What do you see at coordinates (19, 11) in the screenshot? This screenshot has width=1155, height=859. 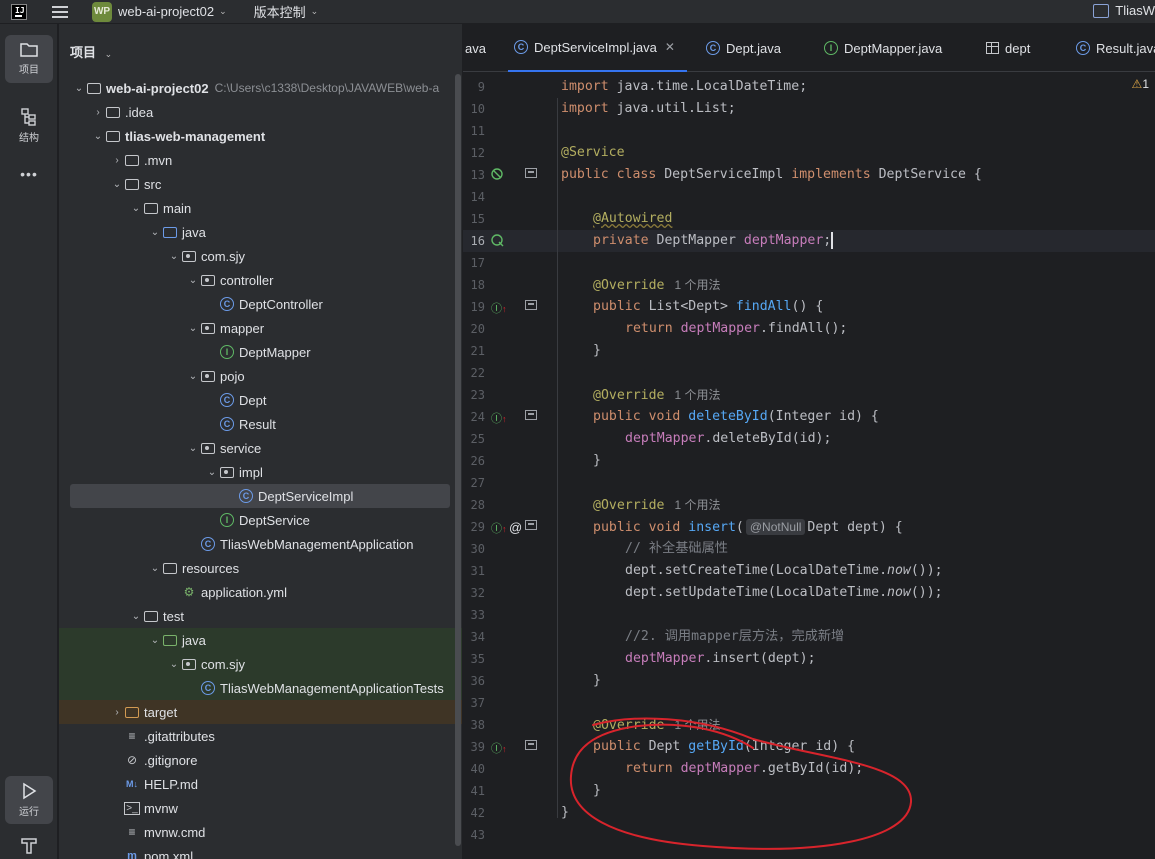 I see `ide-logo-icon: IJ` at bounding box center [19, 11].